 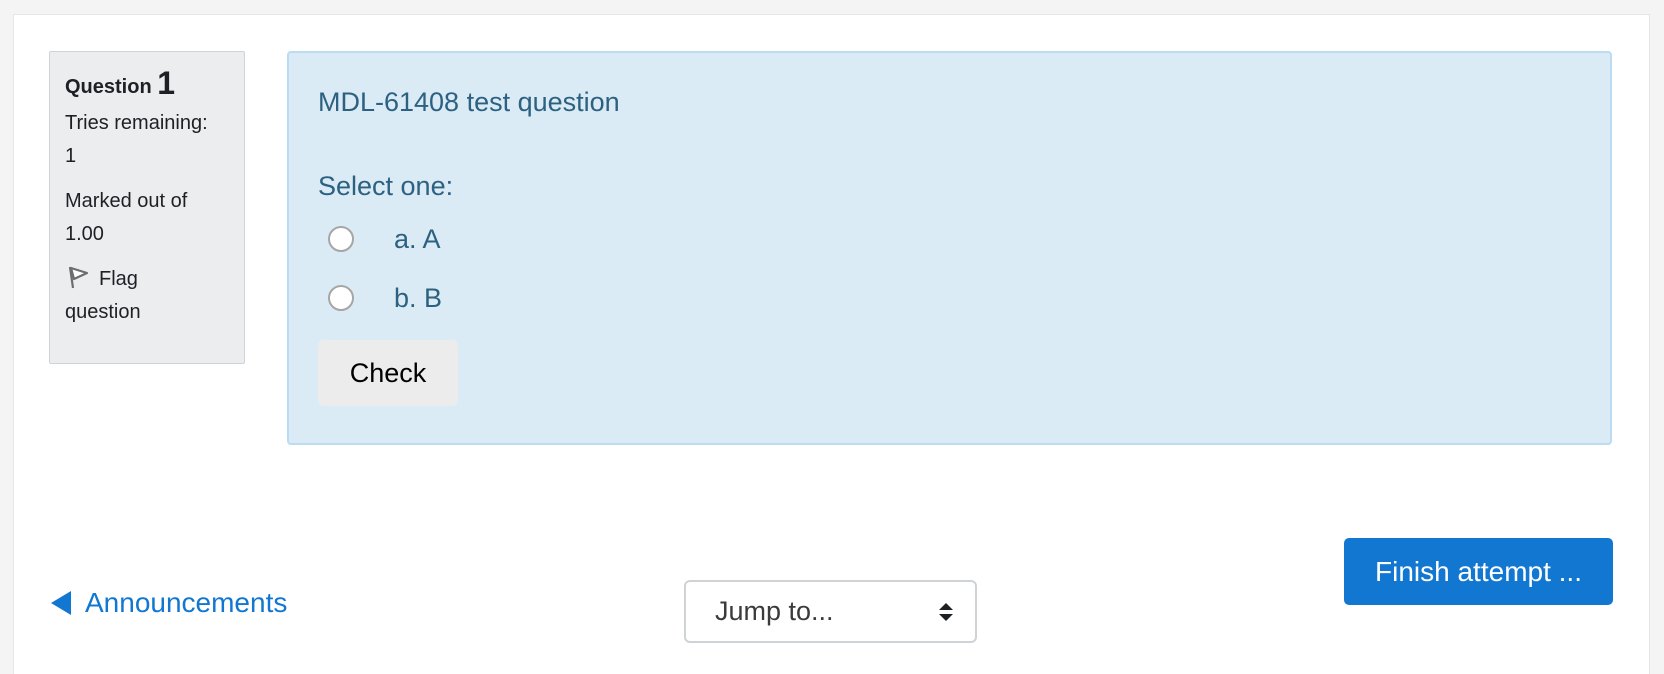 I want to click on check-button: Check, so click(x=388, y=373).